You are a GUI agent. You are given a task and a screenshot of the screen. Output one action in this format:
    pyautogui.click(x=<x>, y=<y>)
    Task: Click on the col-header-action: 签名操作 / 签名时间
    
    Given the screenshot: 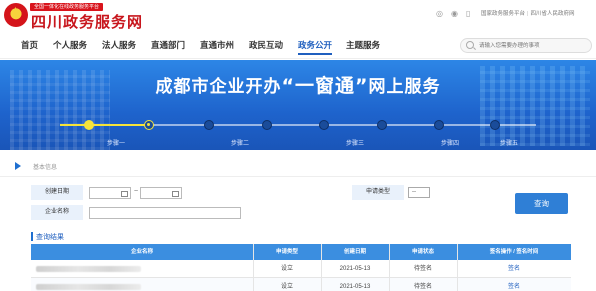 What is the action you would take?
    pyautogui.click(x=514, y=252)
    